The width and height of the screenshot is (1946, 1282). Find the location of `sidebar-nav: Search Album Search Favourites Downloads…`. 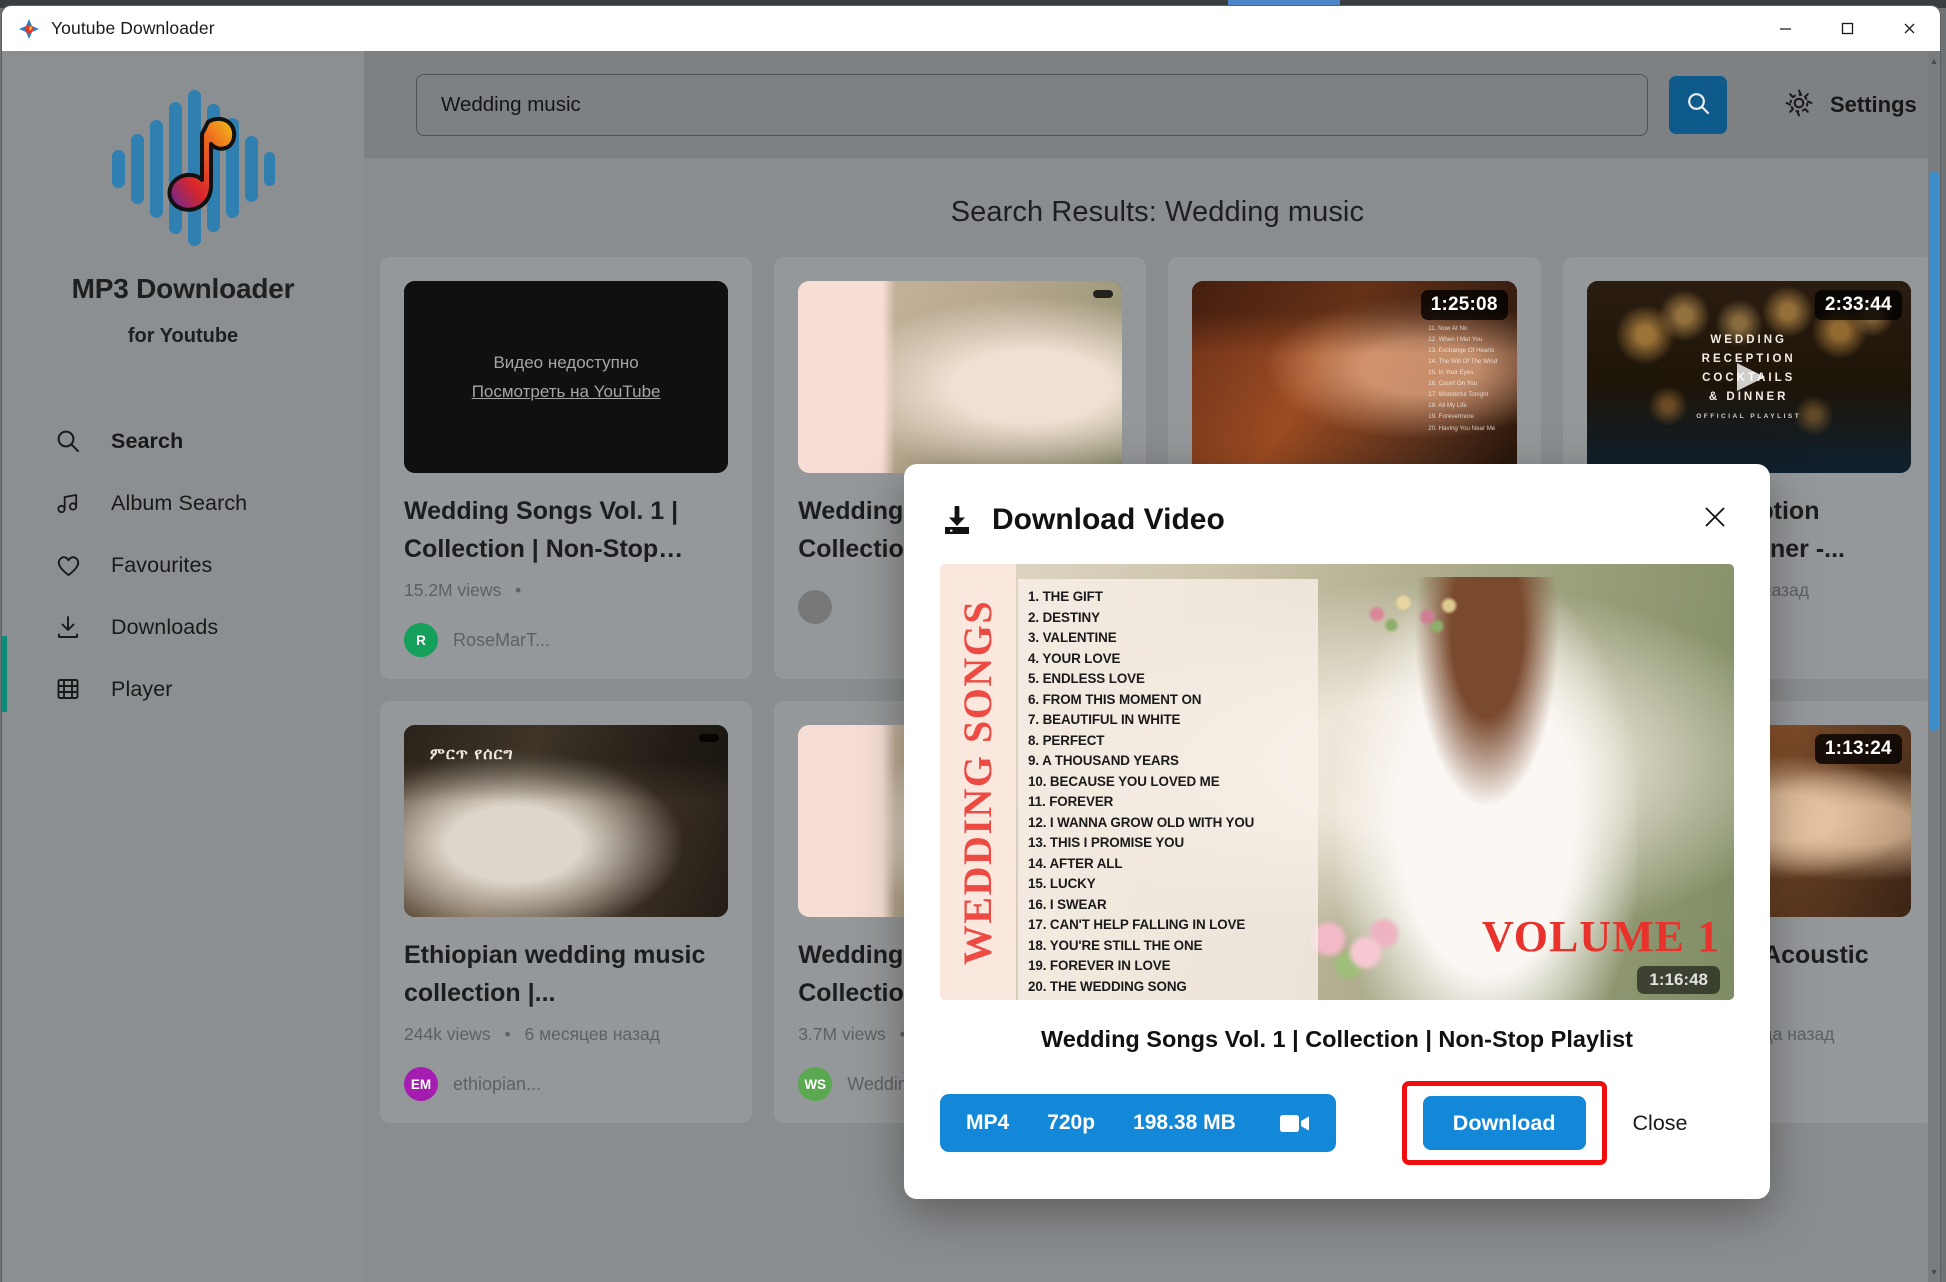

sidebar-nav: Search Album Search Favourites Downloads… is located at coordinates (183, 565).